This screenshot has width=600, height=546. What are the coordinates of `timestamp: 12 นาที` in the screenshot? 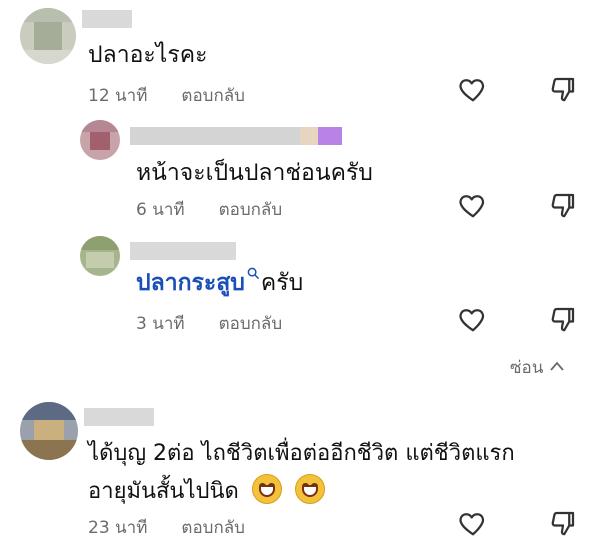 It's located at (118, 96).